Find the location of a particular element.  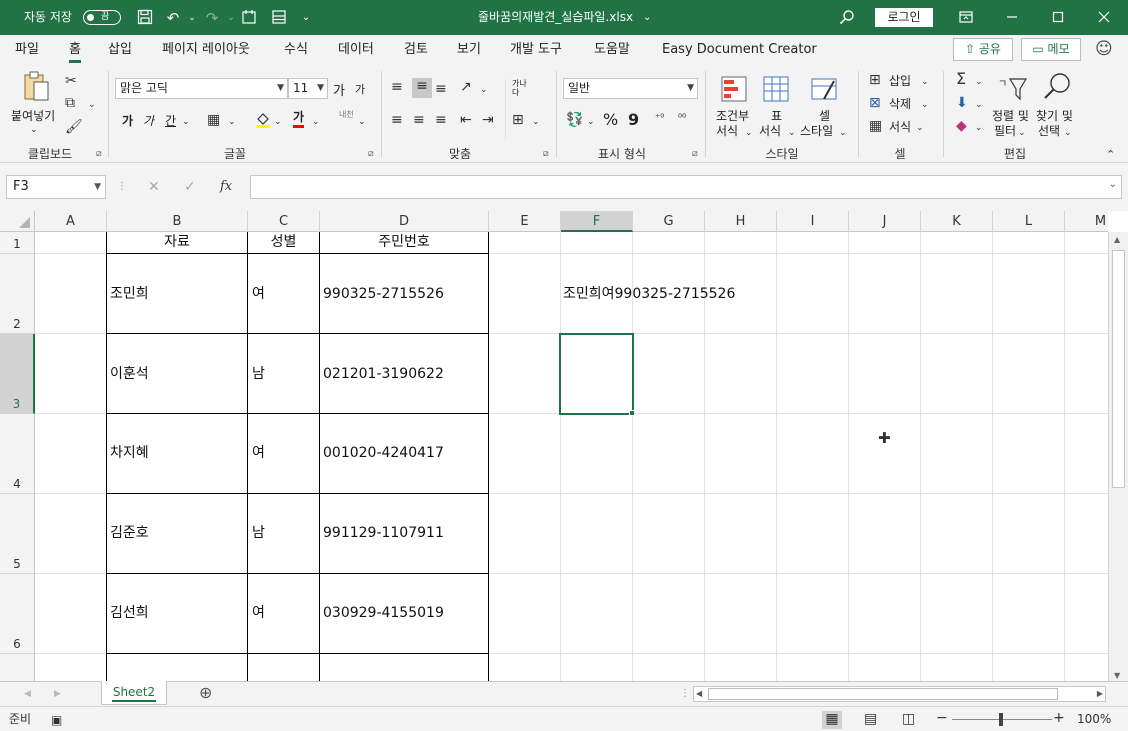

cancel-entry-icon: ✕ is located at coordinates (154, 187).